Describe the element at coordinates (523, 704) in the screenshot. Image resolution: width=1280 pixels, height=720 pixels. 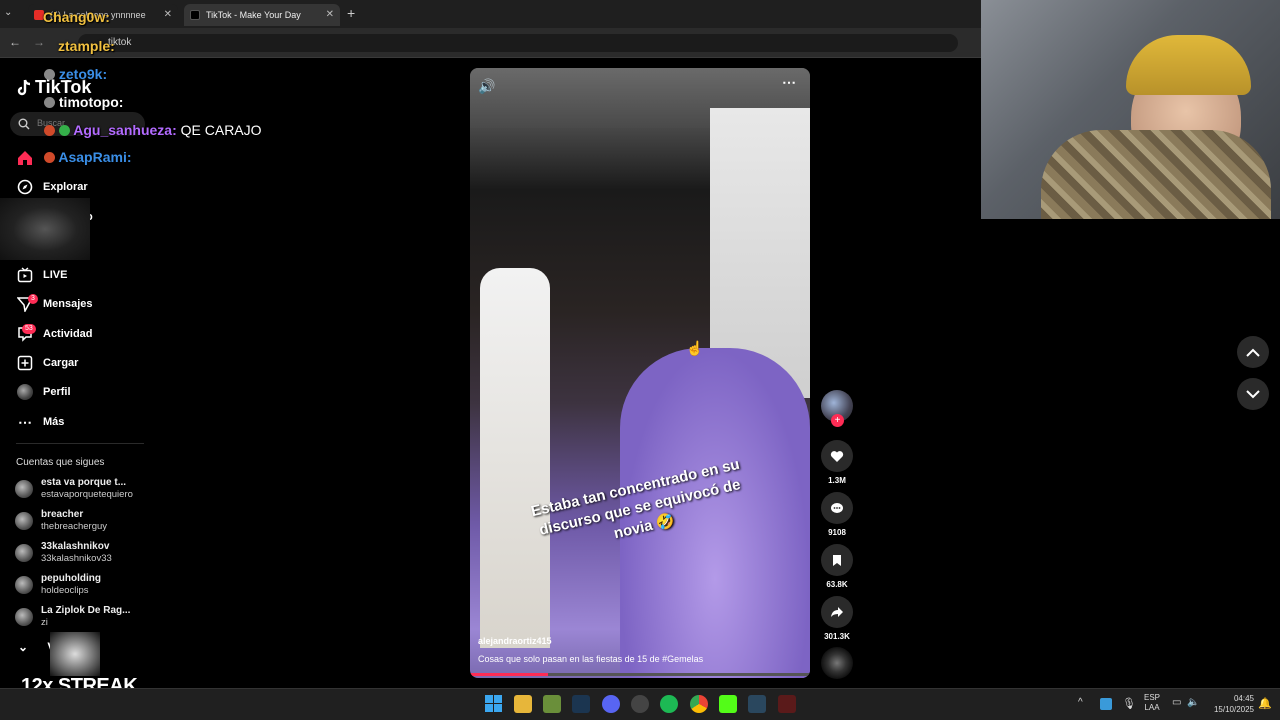
I see `file-explorer-icon` at that location.